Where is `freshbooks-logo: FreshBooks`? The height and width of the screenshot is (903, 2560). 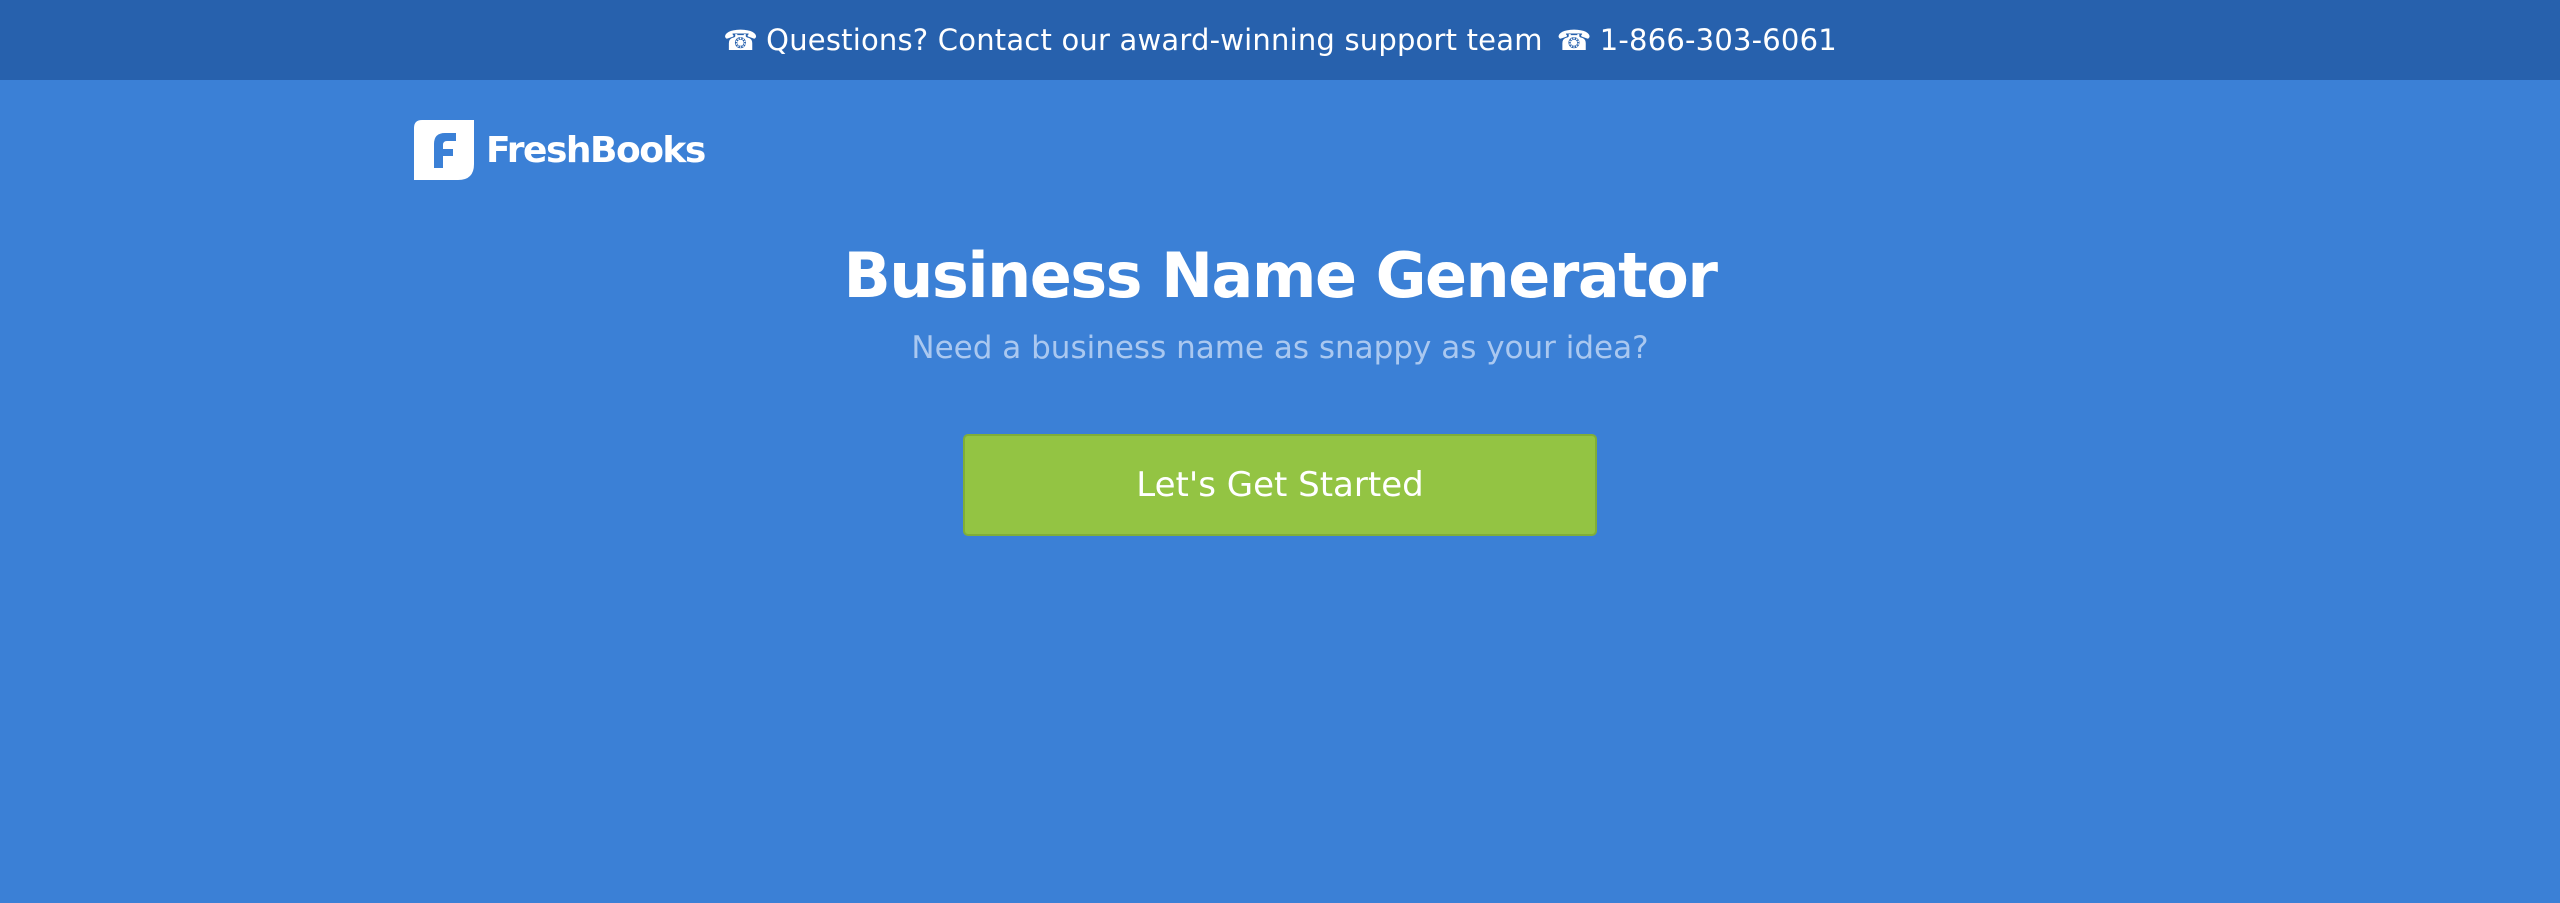 freshbooks-logo: FreshBooks is located at coordinates (560, 150).